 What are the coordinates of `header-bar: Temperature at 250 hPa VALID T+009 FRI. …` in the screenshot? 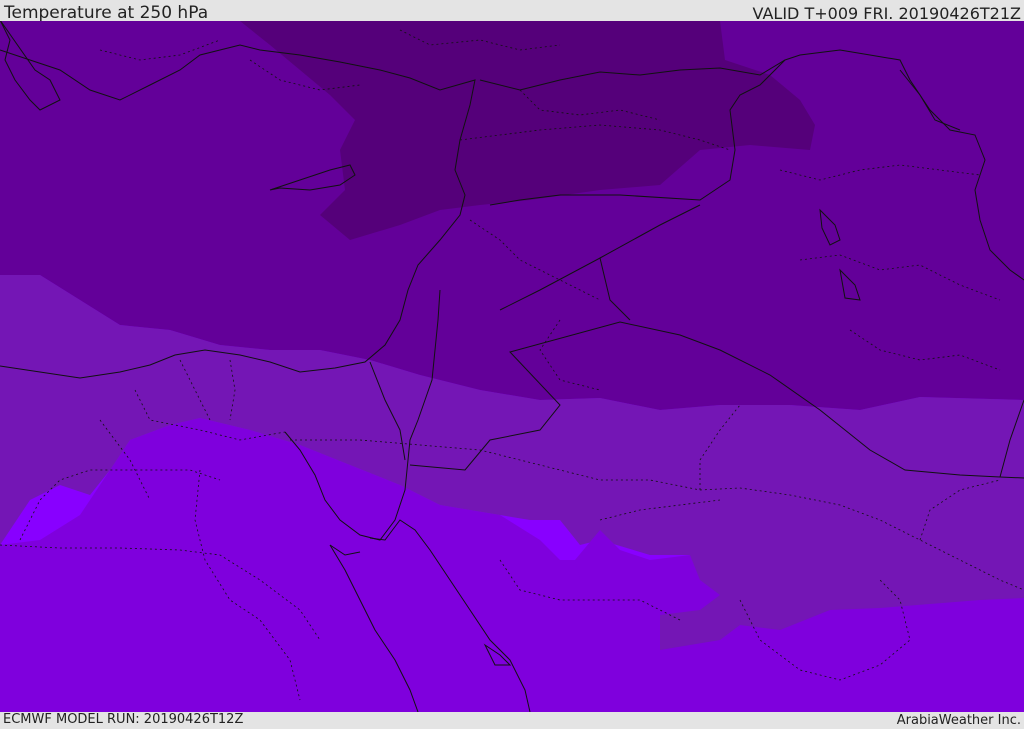 It's located at (512, 11).